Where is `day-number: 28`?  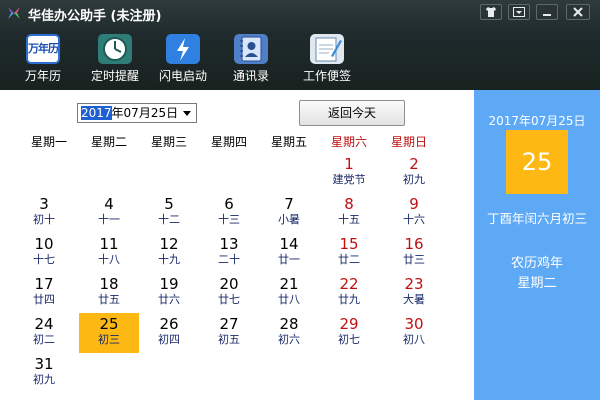
day-number: 28 is located at coordinates (289, 324).